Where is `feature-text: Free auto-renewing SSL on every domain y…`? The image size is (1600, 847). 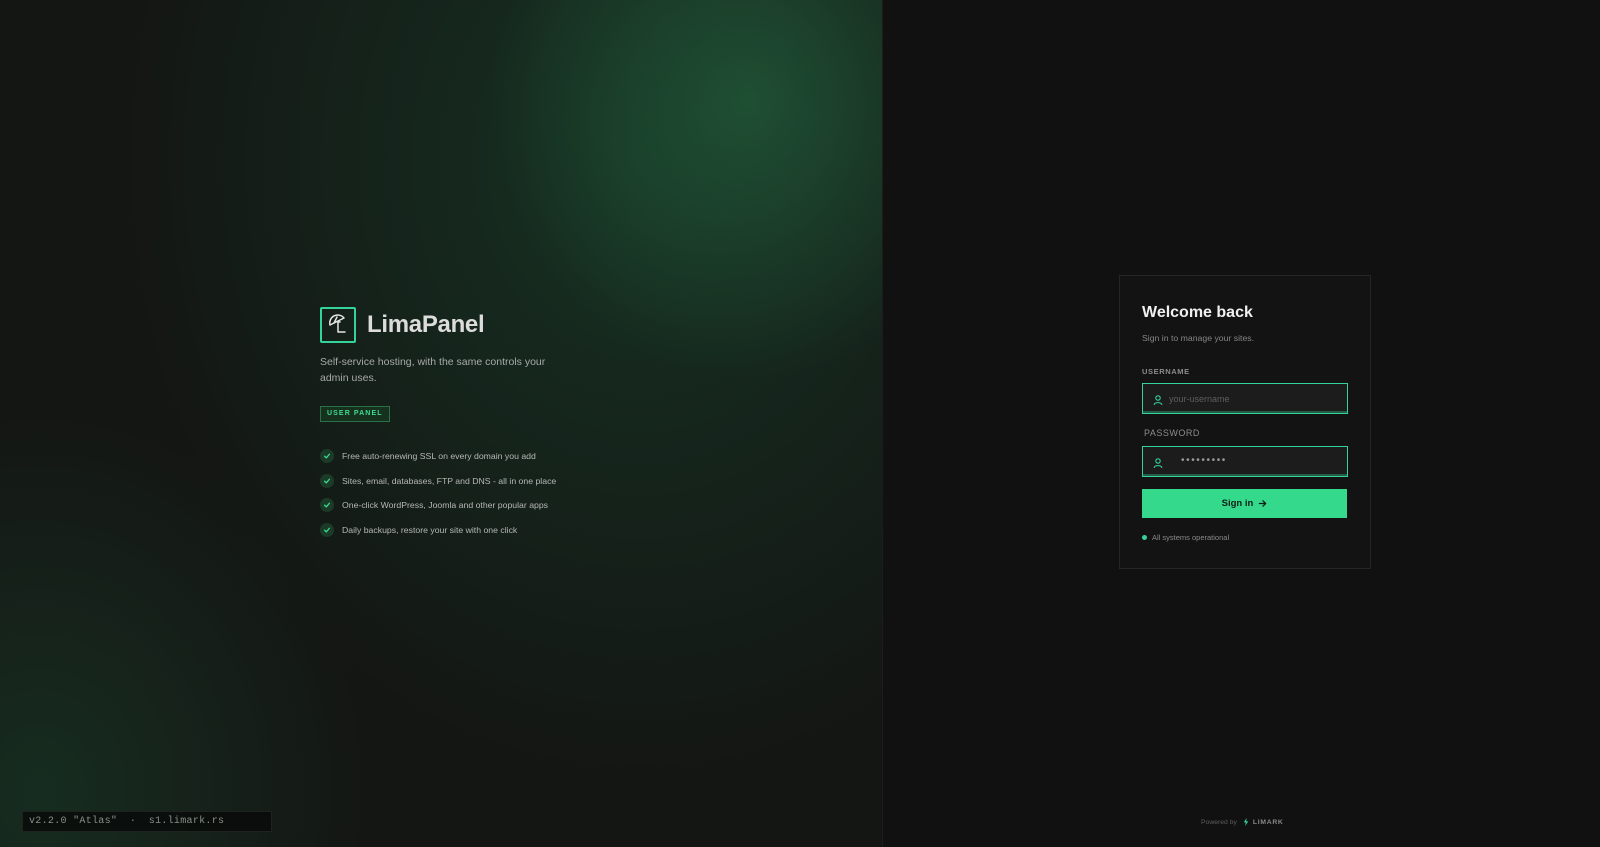
feature-text: Free auto-renewing SSL on every domain y… is located at coordinates (439, 456).